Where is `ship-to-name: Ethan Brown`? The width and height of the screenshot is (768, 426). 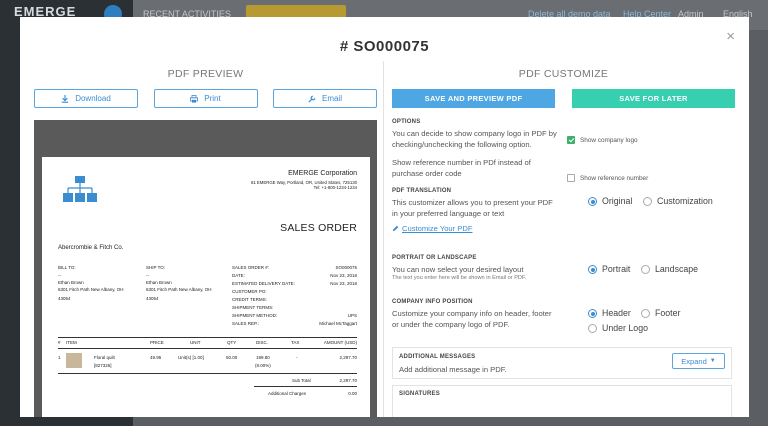 ship-to-name: Ethan Brown is located at coordinates (159, 282).